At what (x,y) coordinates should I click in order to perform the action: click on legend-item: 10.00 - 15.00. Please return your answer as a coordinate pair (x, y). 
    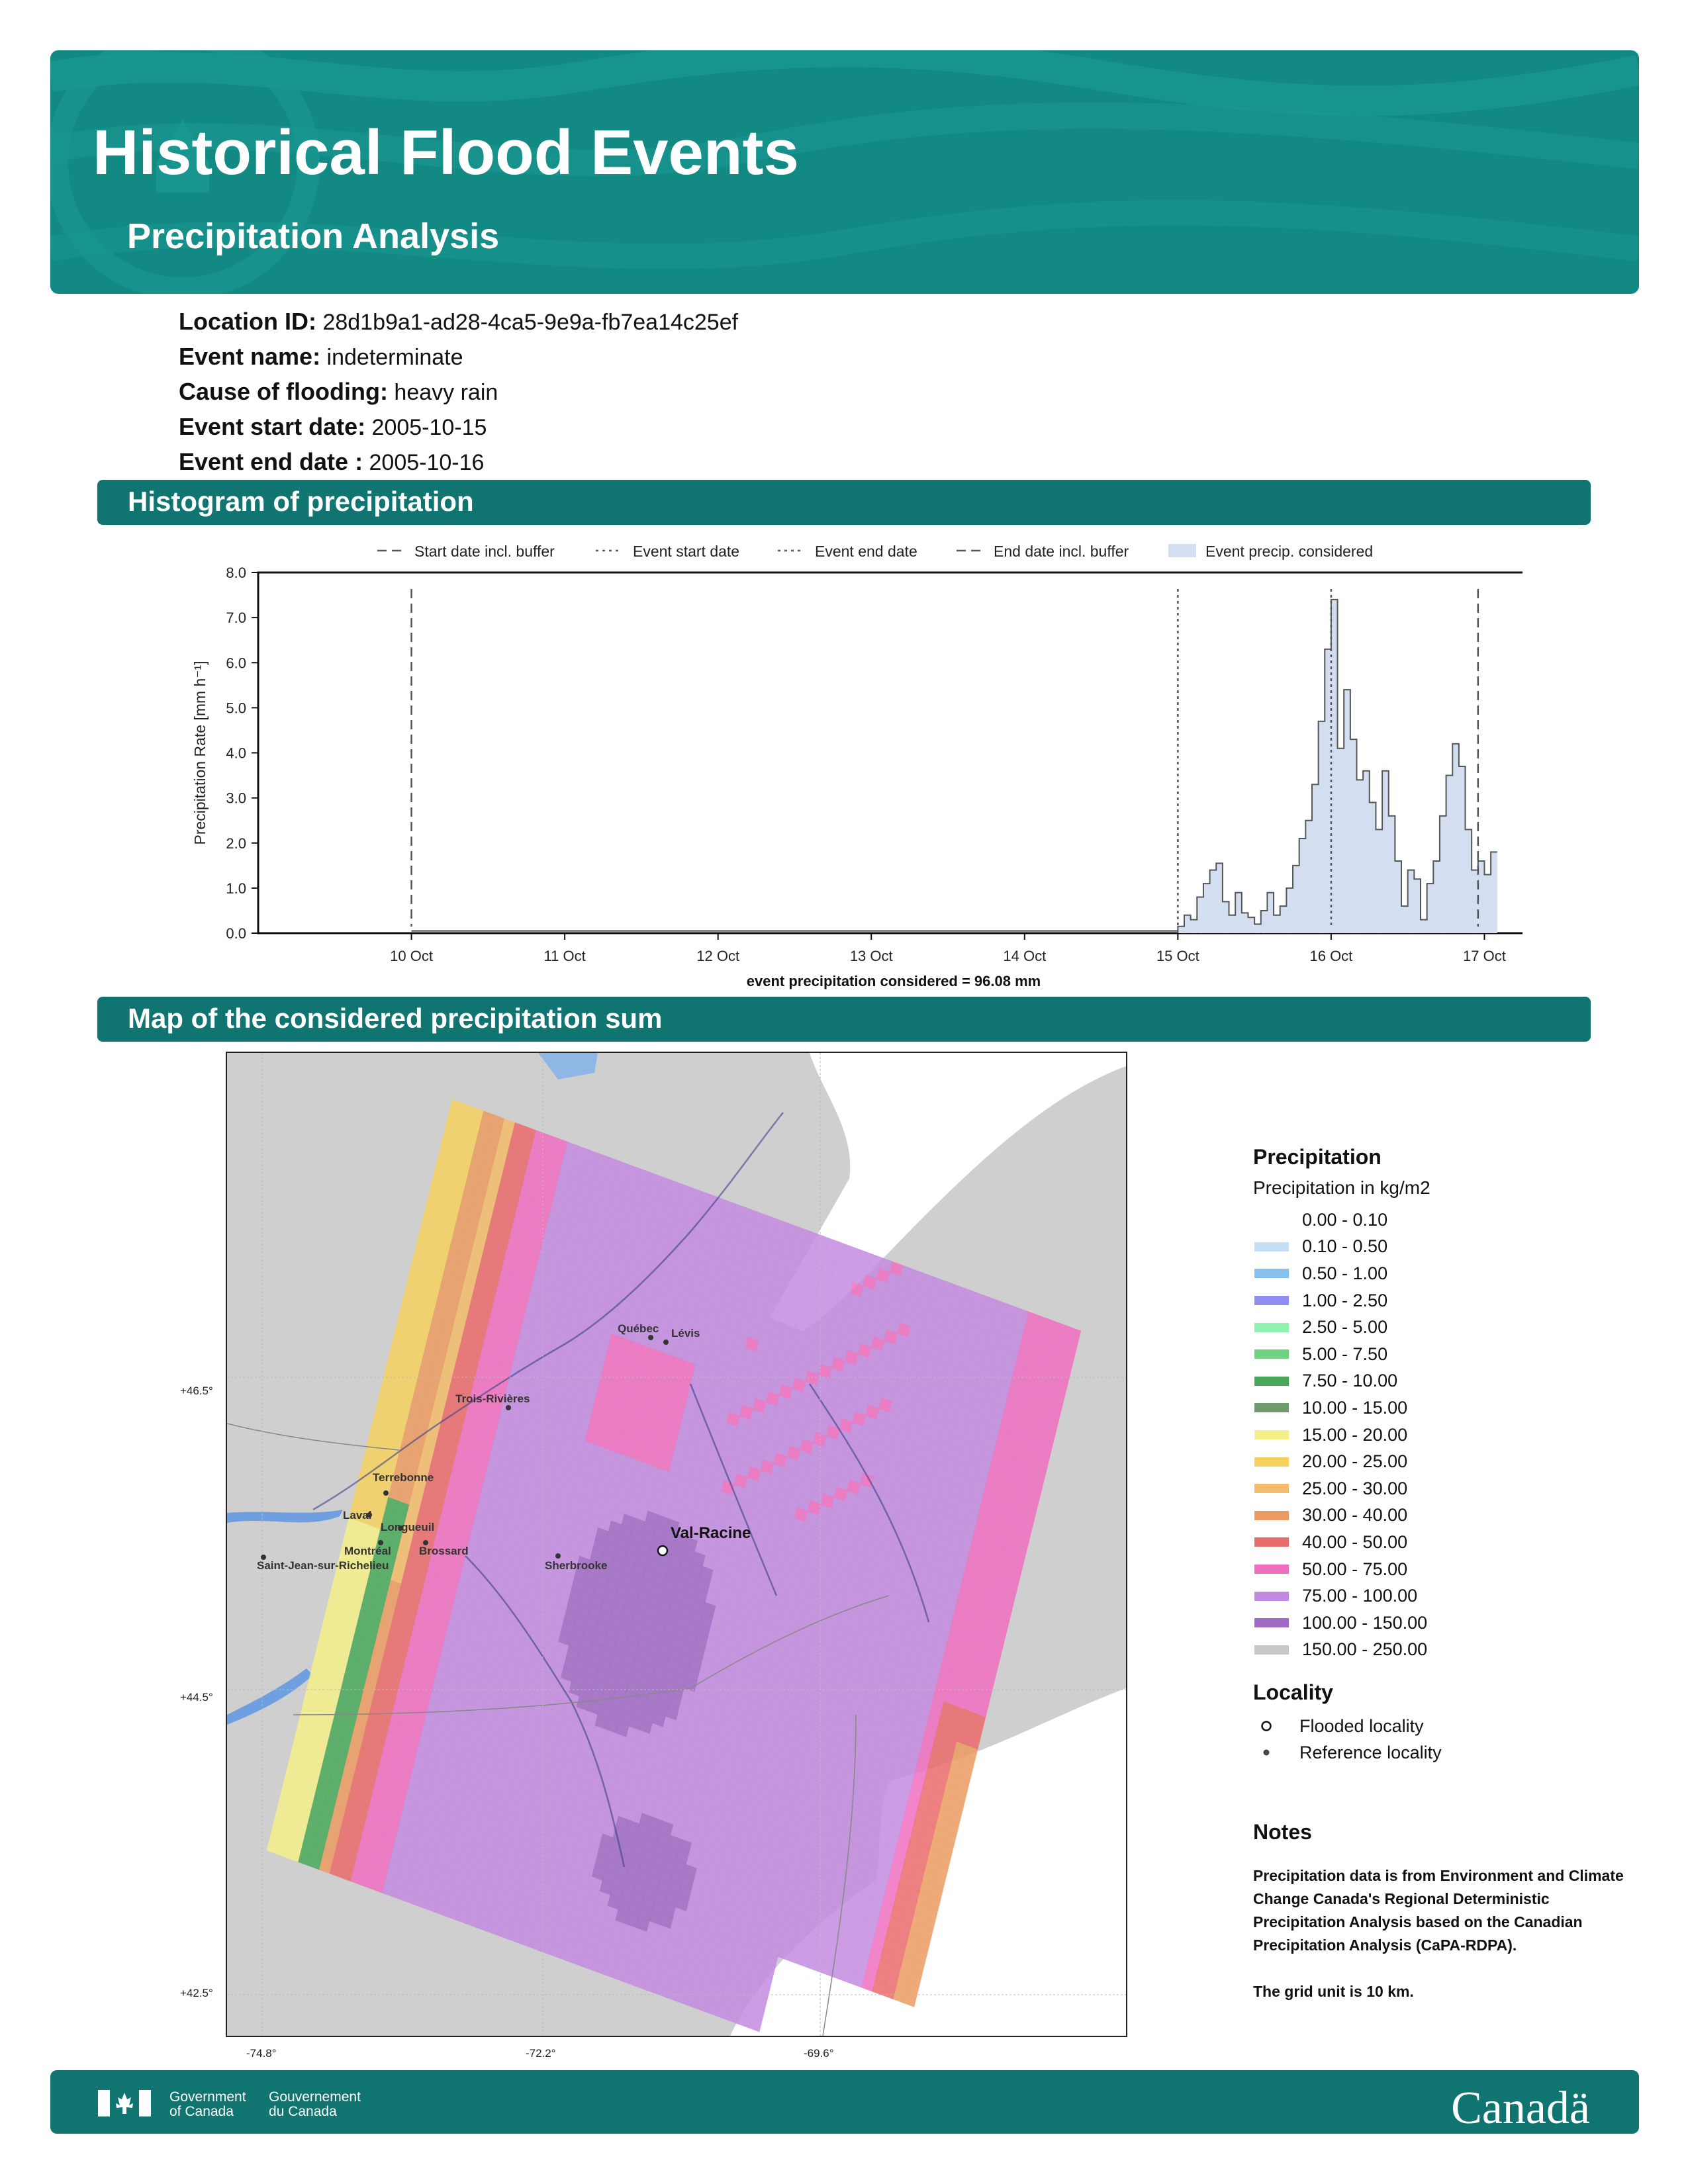
    Looking at the image, I should click on (1438, 1408).